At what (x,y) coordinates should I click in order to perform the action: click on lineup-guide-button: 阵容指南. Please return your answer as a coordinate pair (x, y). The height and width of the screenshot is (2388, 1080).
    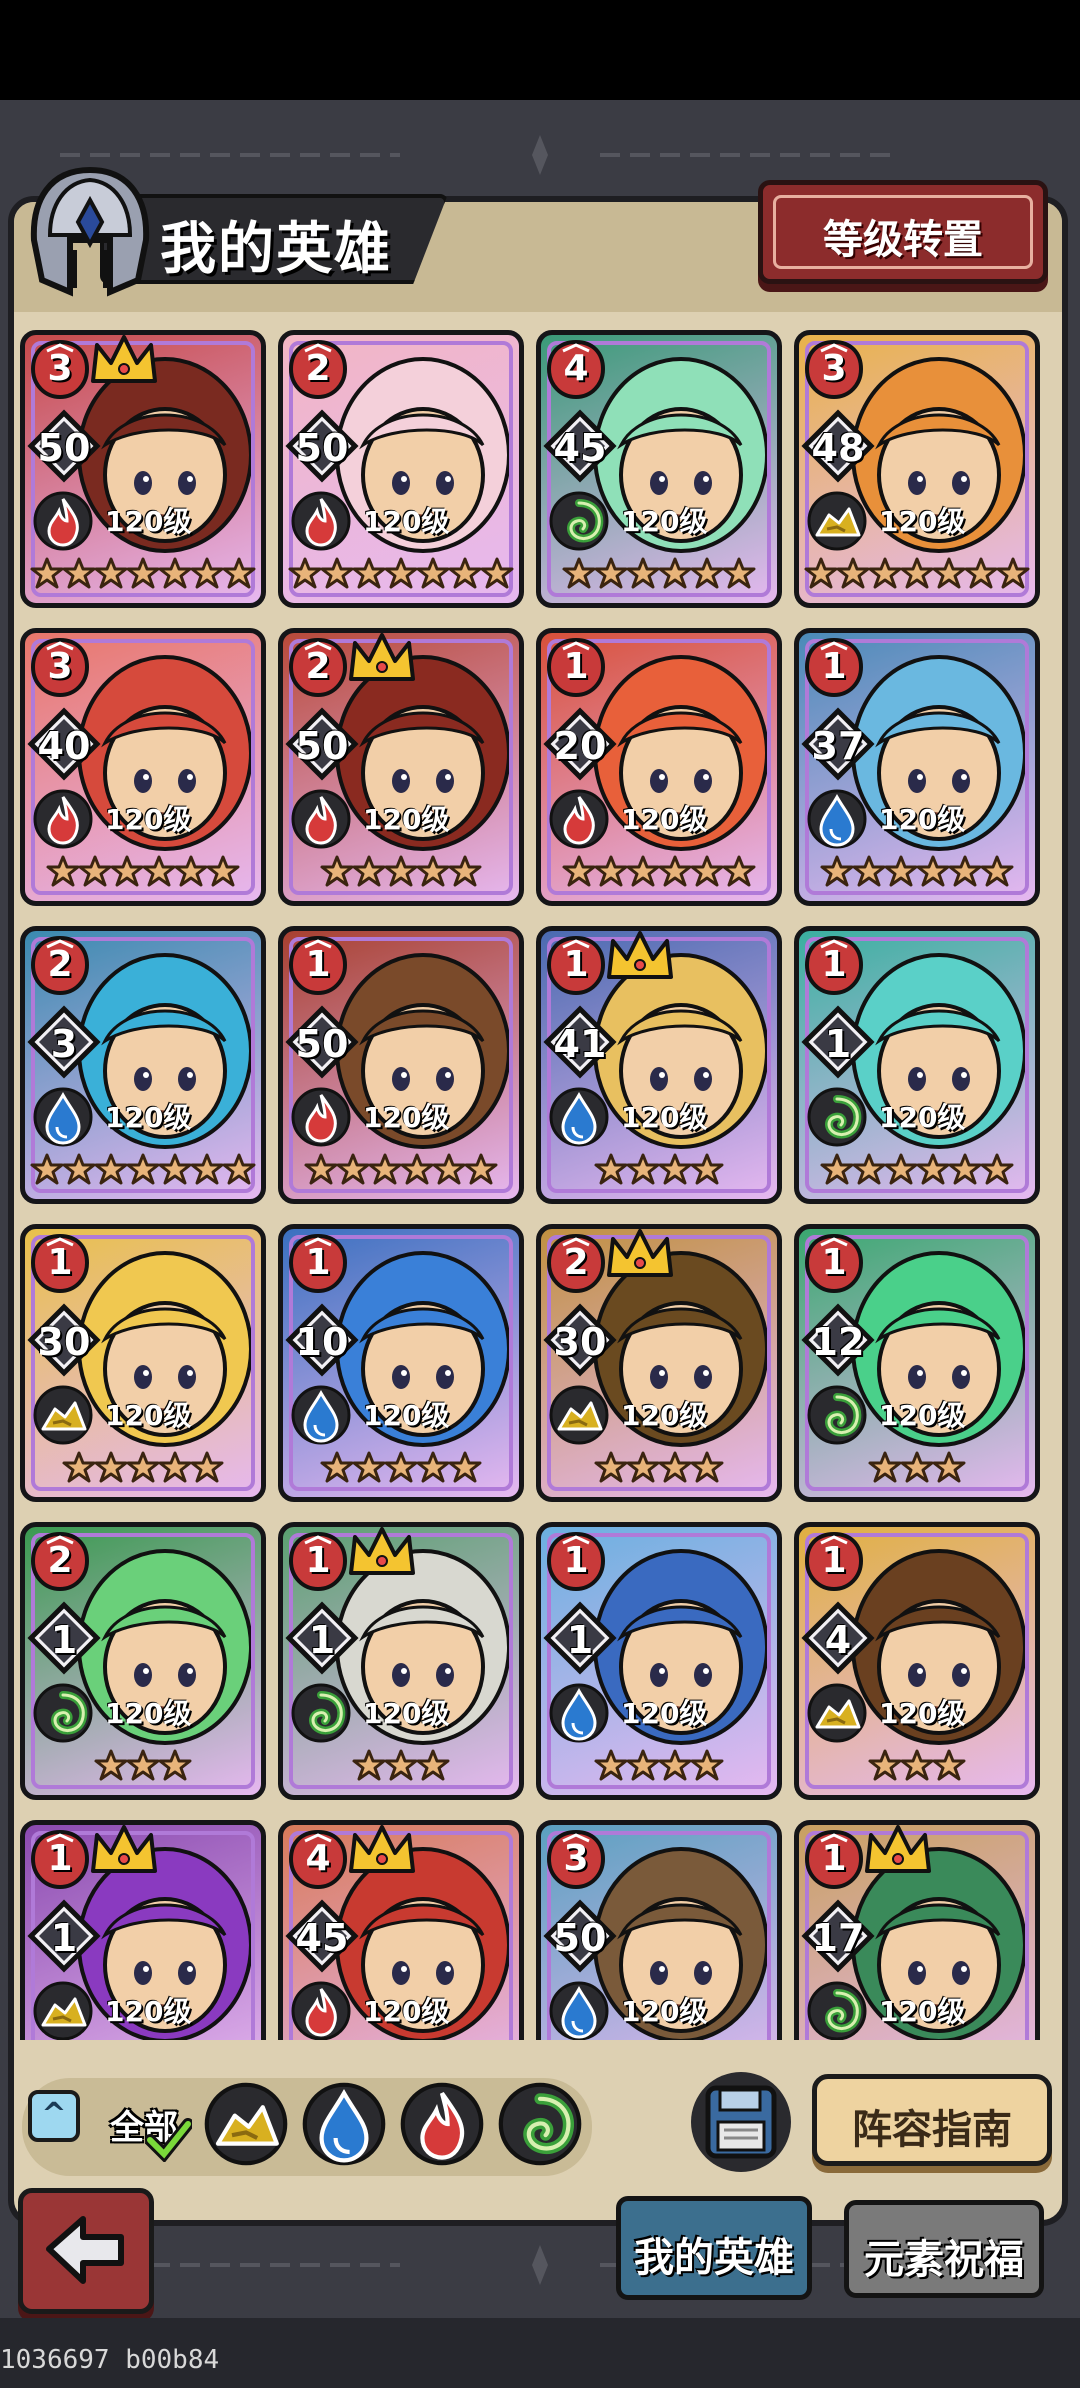
    Looking at the image, I should click on (932, 2120).